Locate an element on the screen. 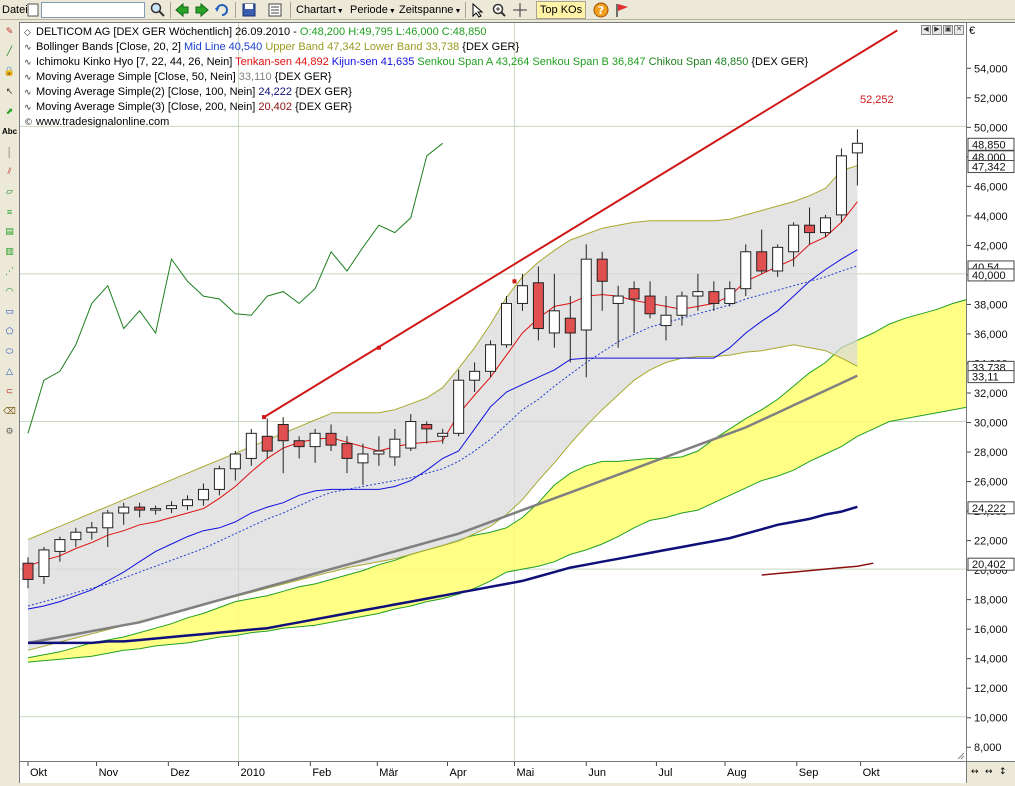 This screenshot has height=786, width=1015. tenkan-value: Tenkan-sen 44,892 is located at coordinates (282, 62).